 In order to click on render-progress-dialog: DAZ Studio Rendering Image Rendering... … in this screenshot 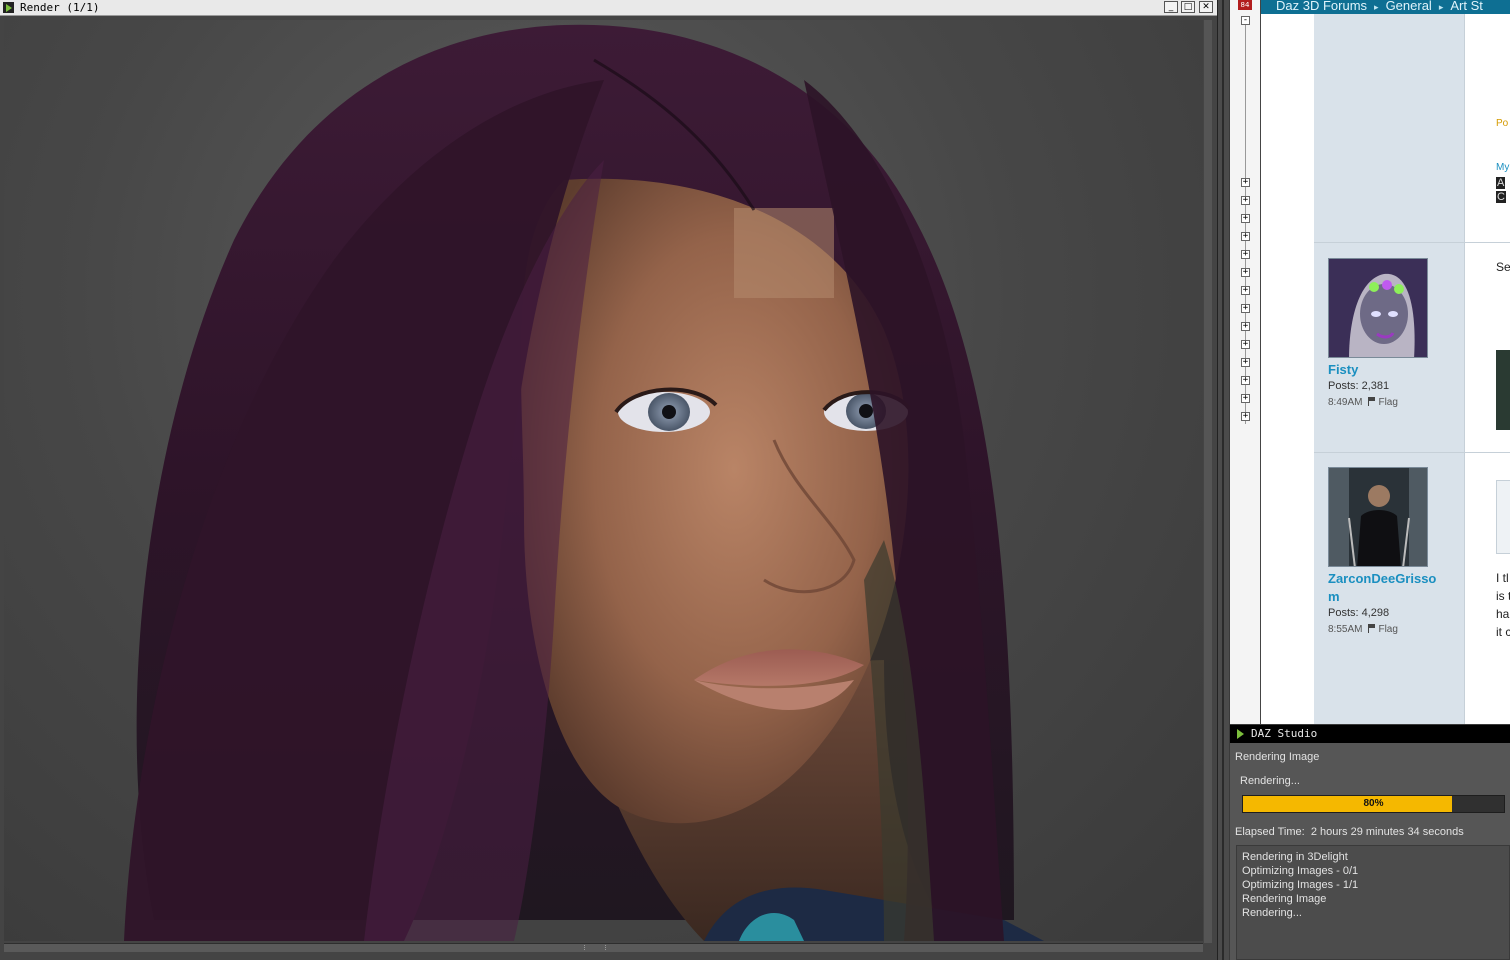, I will do `click(1370, 842)`.